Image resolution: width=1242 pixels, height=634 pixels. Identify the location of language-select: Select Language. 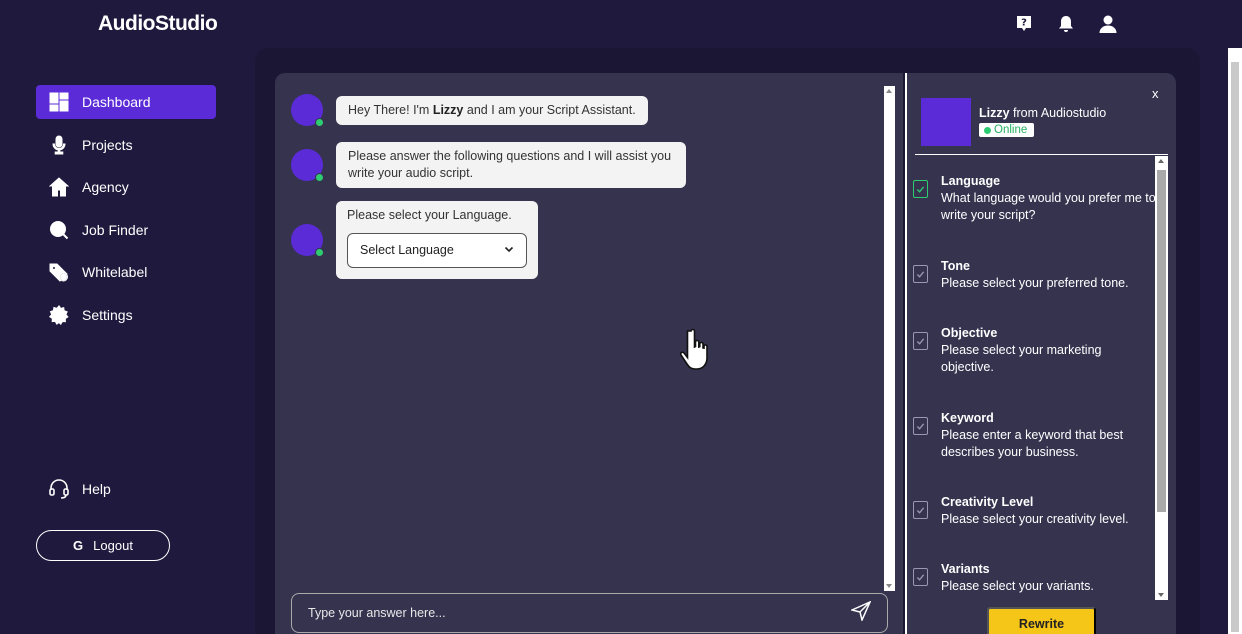
(437, 250).